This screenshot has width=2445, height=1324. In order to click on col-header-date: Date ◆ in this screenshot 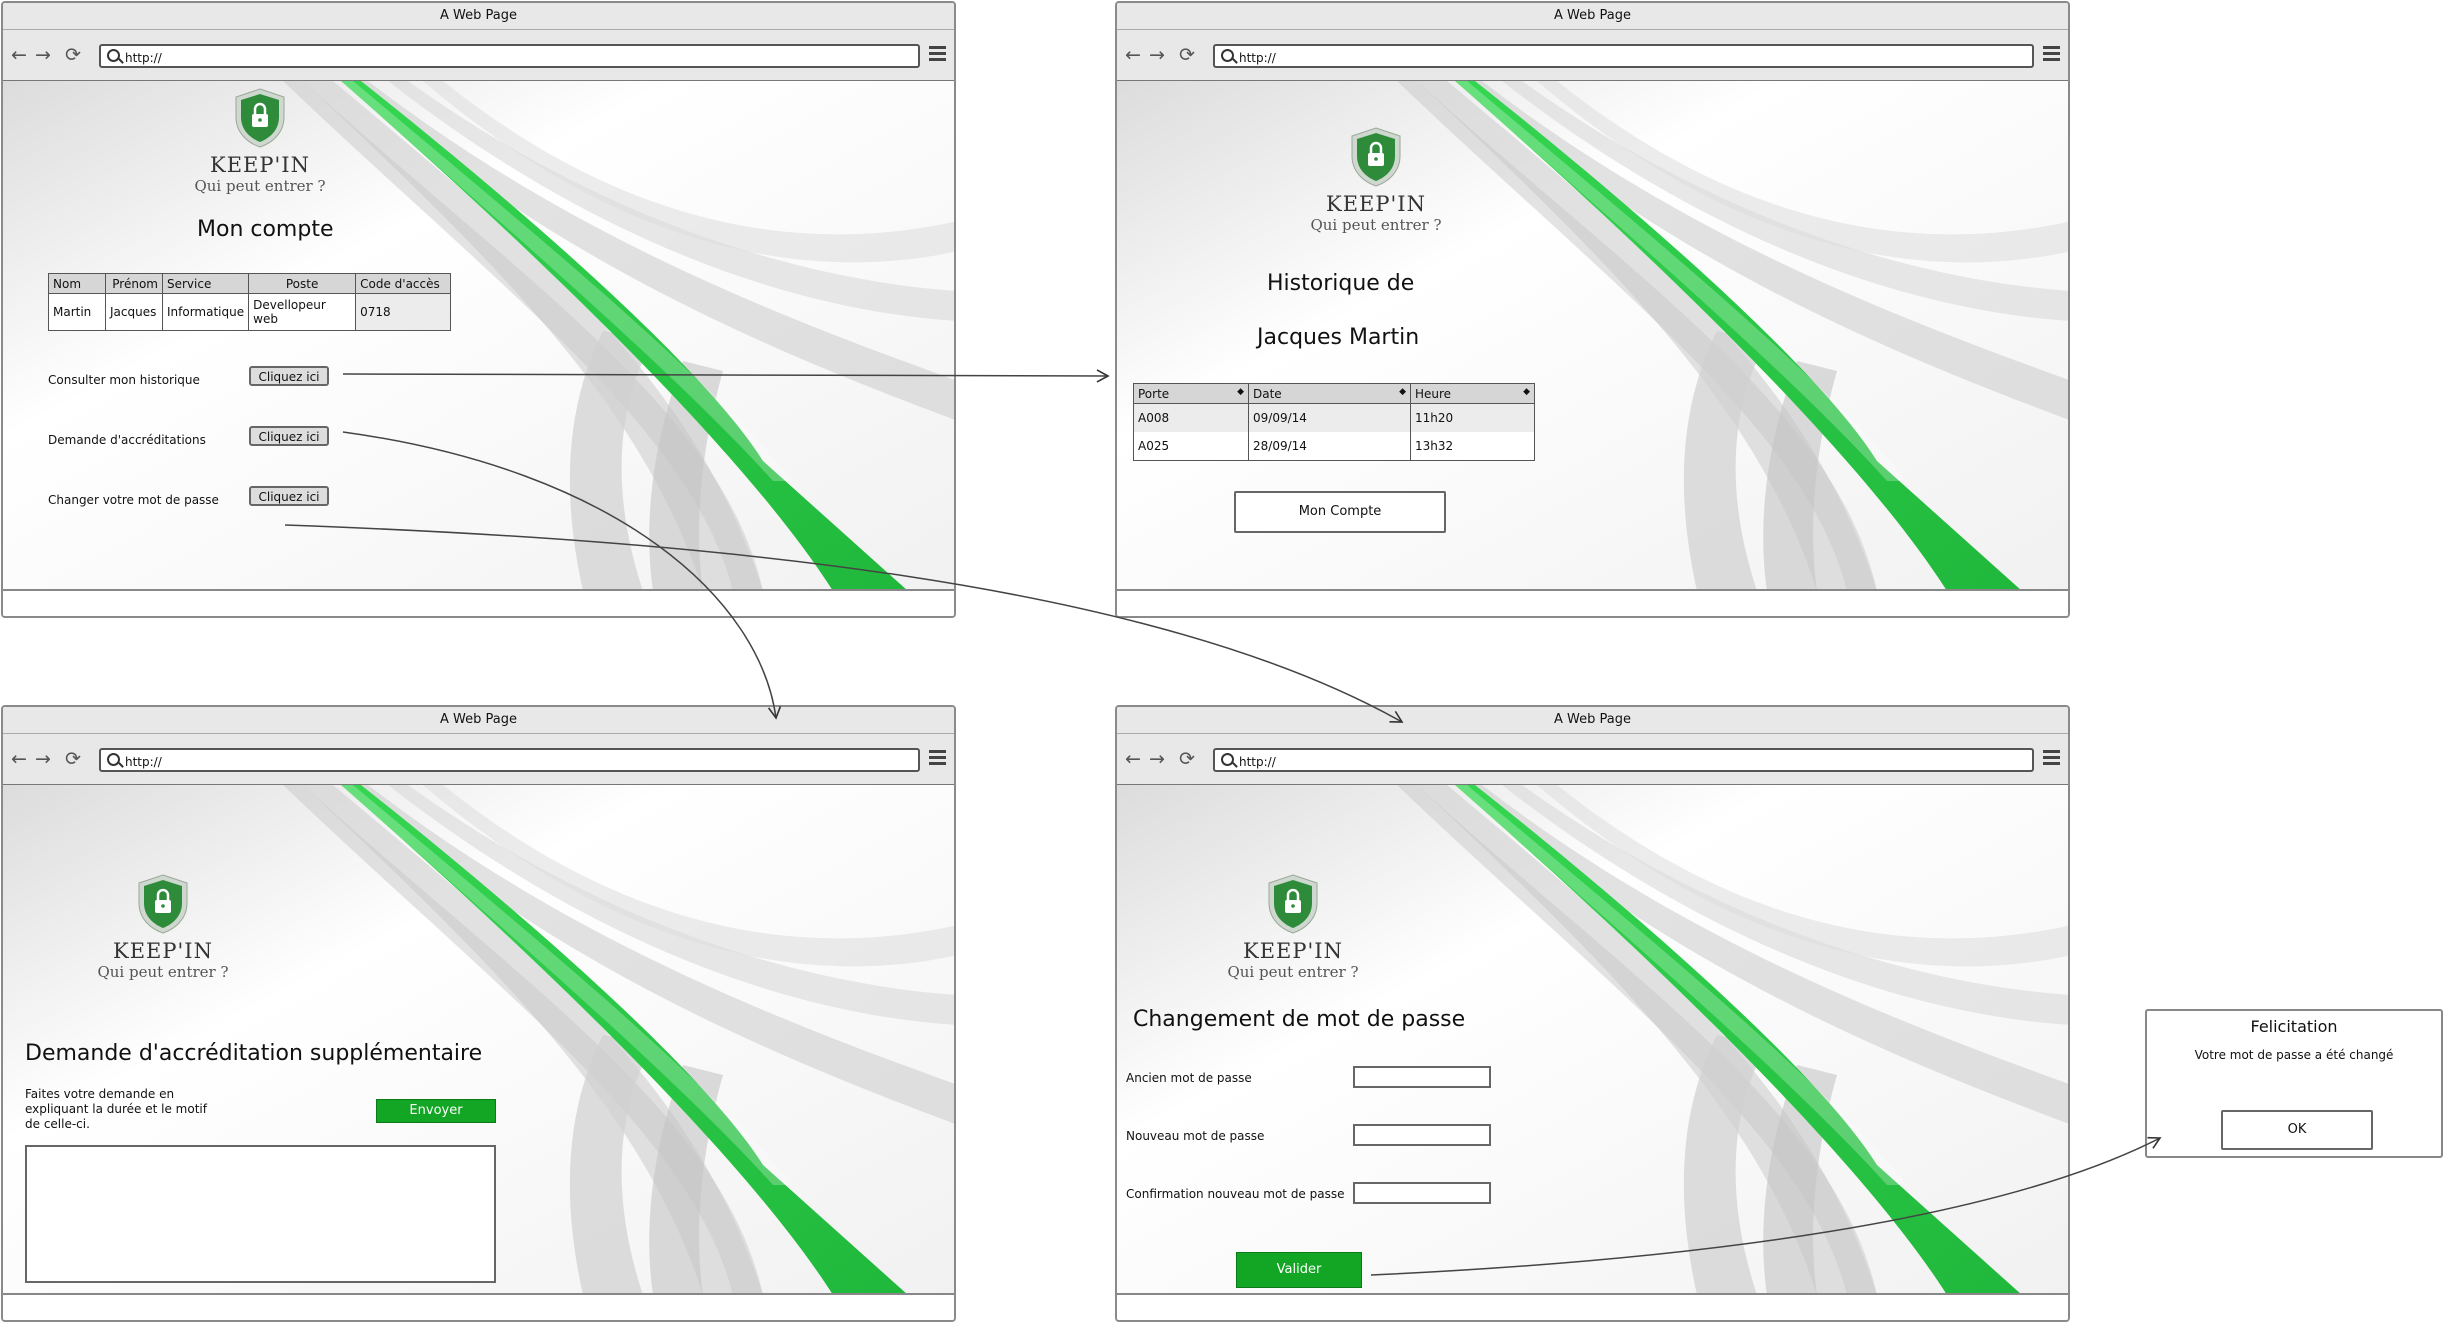, I will do `click(1329, 393)`.